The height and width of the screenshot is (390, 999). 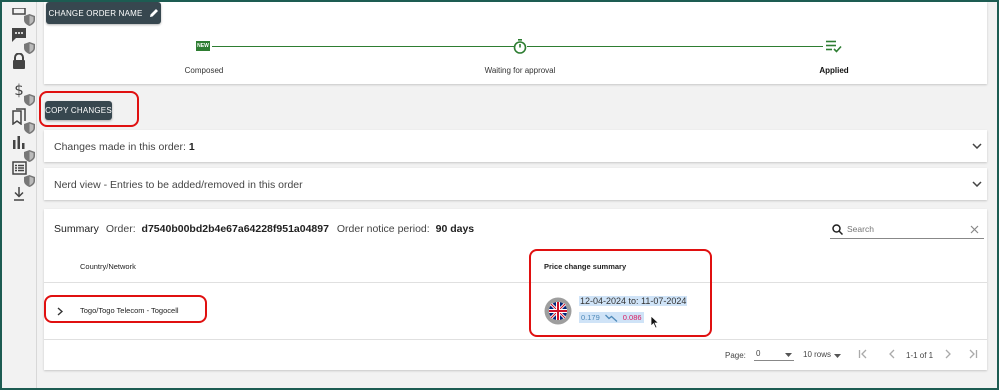 I want to click on new-badge-text: NEW, so click(x=203, y=46).